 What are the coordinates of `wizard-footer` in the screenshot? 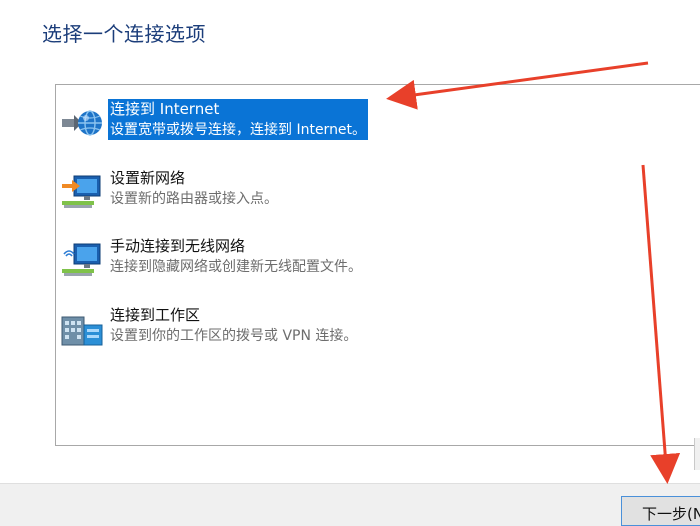 It's located at (350, 504).